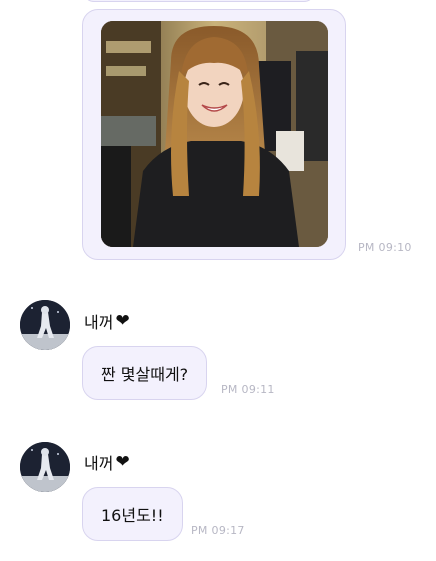 The height and width of the screenshot is (561, 436). I want to click on timestamp: PM 09:17, so click(218, 530).